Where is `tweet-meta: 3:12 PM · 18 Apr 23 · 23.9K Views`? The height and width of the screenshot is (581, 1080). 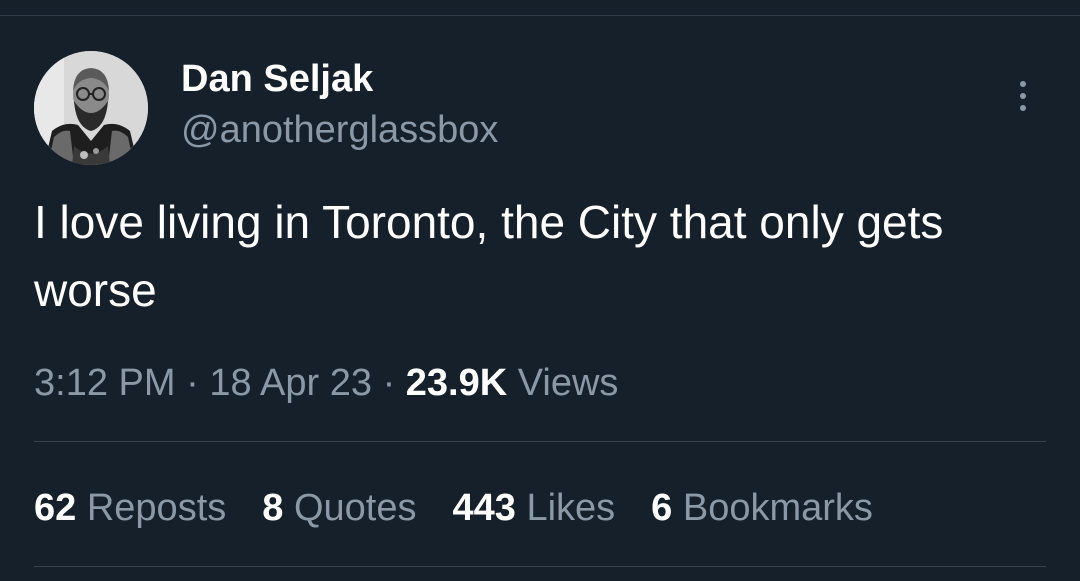 tweet-meta: 3:12 PM · 18 Apr 23 · 23.9K Views is located at coordinates (326, 383).